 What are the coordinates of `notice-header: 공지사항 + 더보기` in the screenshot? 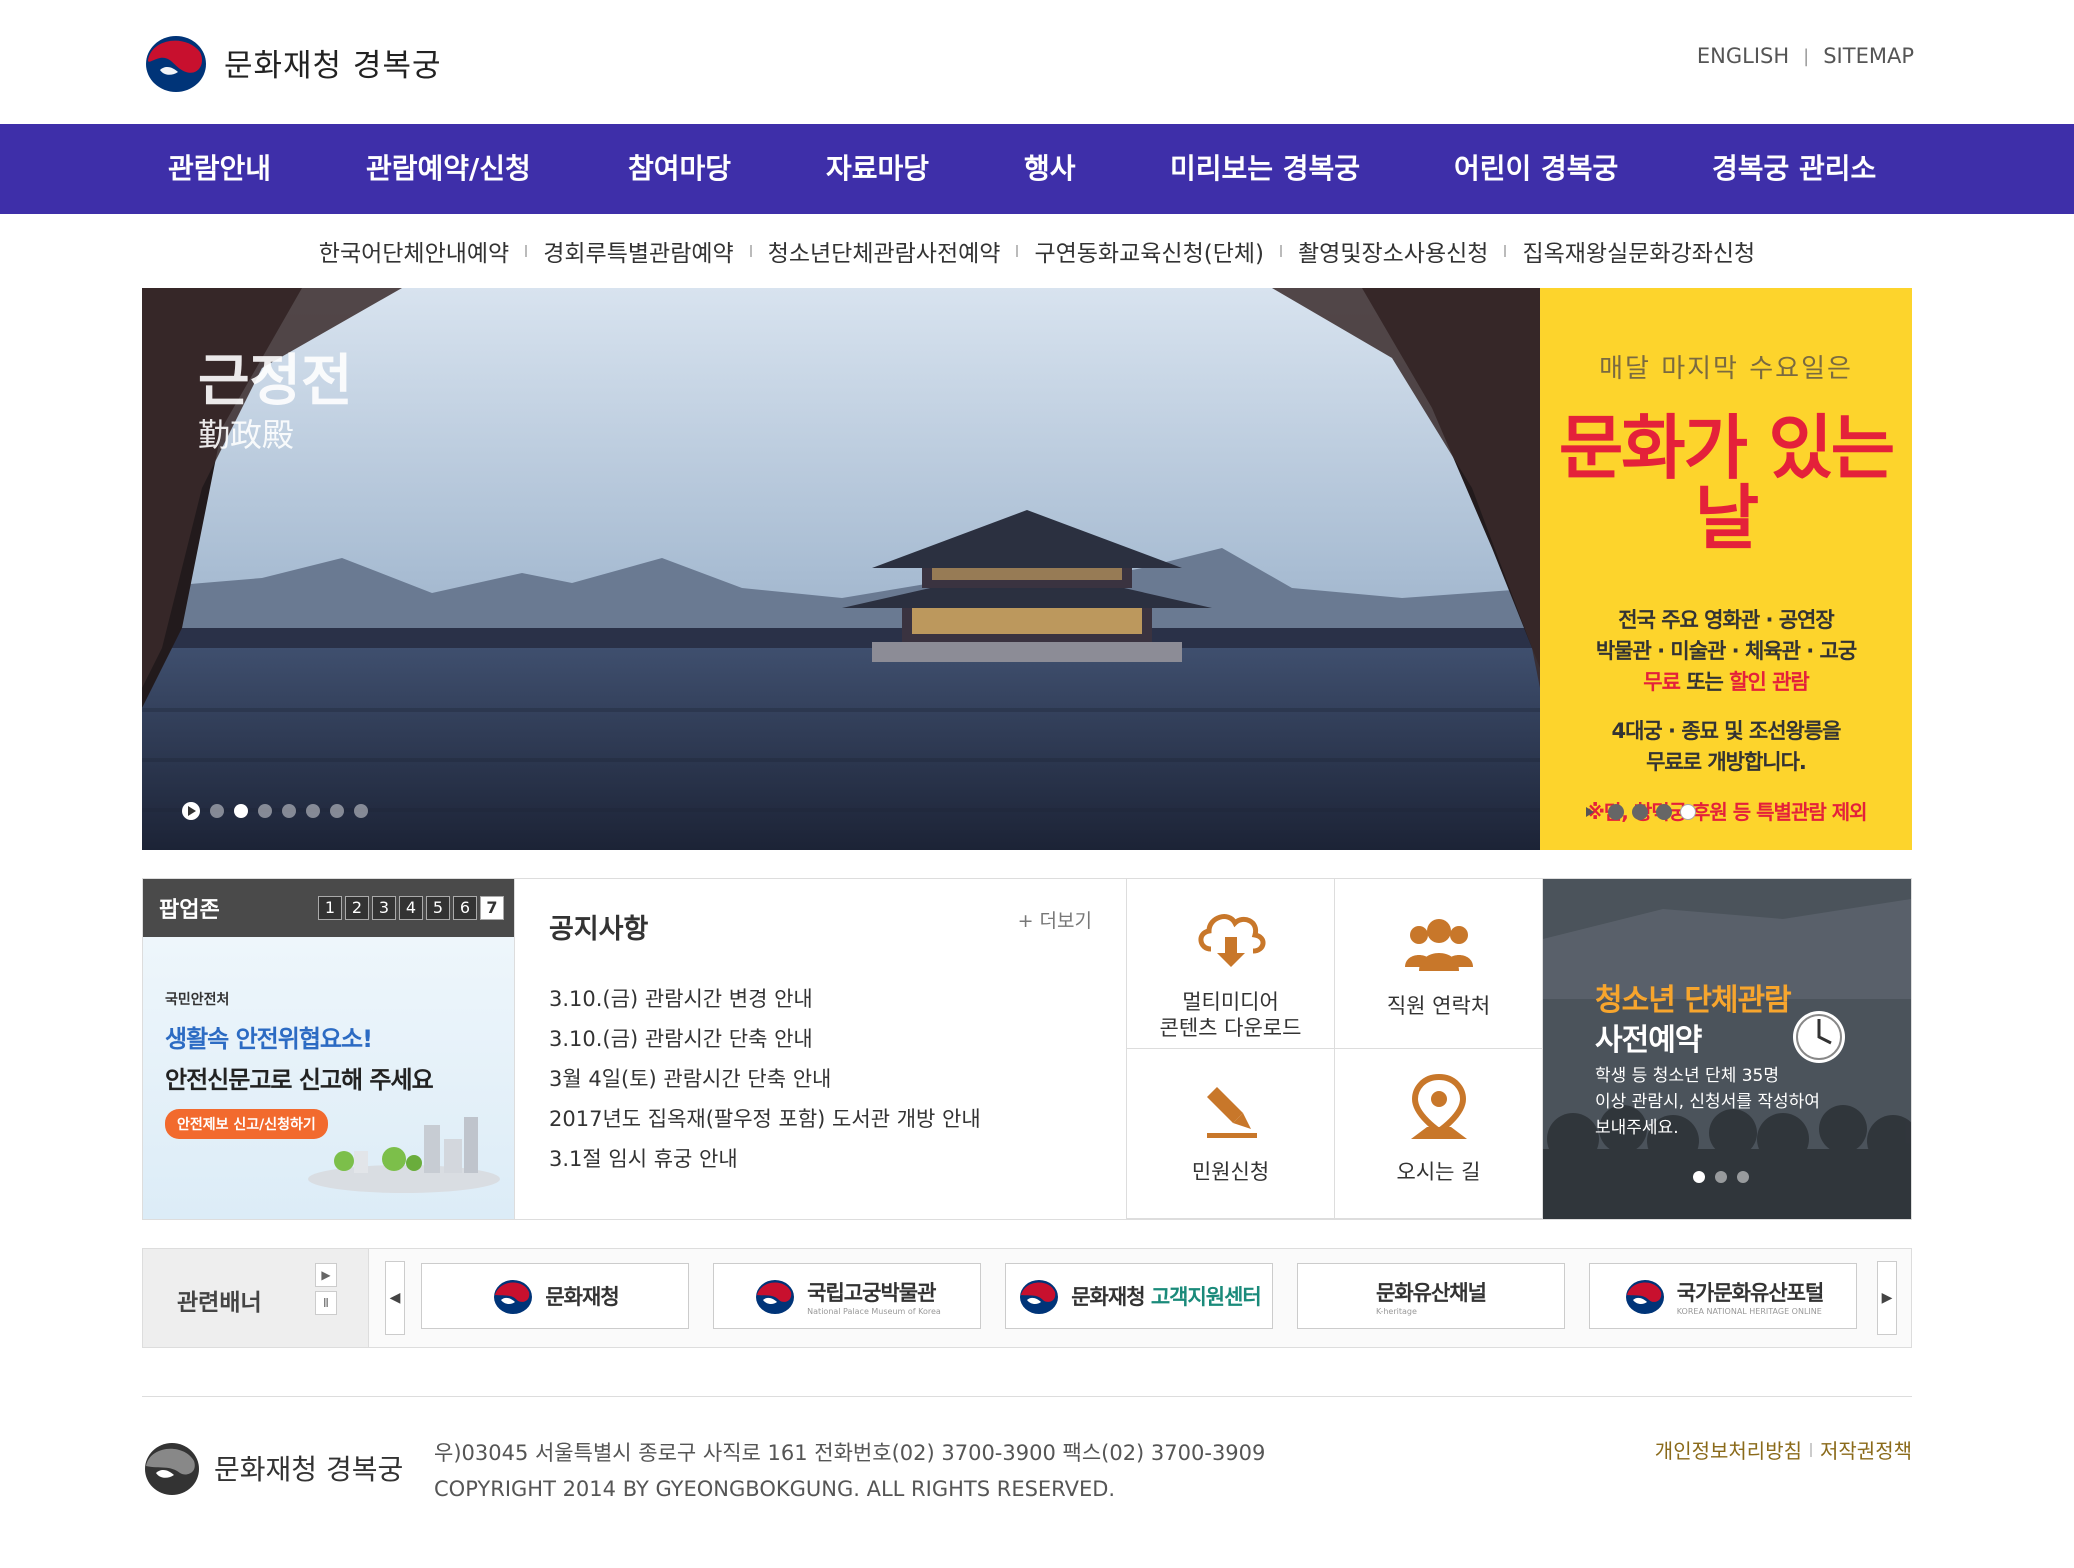 It's located at (820, 926).